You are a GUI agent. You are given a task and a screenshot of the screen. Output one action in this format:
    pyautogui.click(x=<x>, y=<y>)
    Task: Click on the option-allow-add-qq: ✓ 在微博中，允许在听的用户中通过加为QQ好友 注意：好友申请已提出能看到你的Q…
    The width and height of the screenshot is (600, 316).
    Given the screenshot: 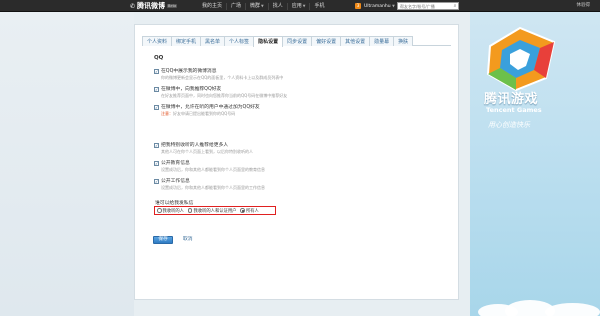 What is the action you would take?
    pyautogui.click(x=207, y=111)
    